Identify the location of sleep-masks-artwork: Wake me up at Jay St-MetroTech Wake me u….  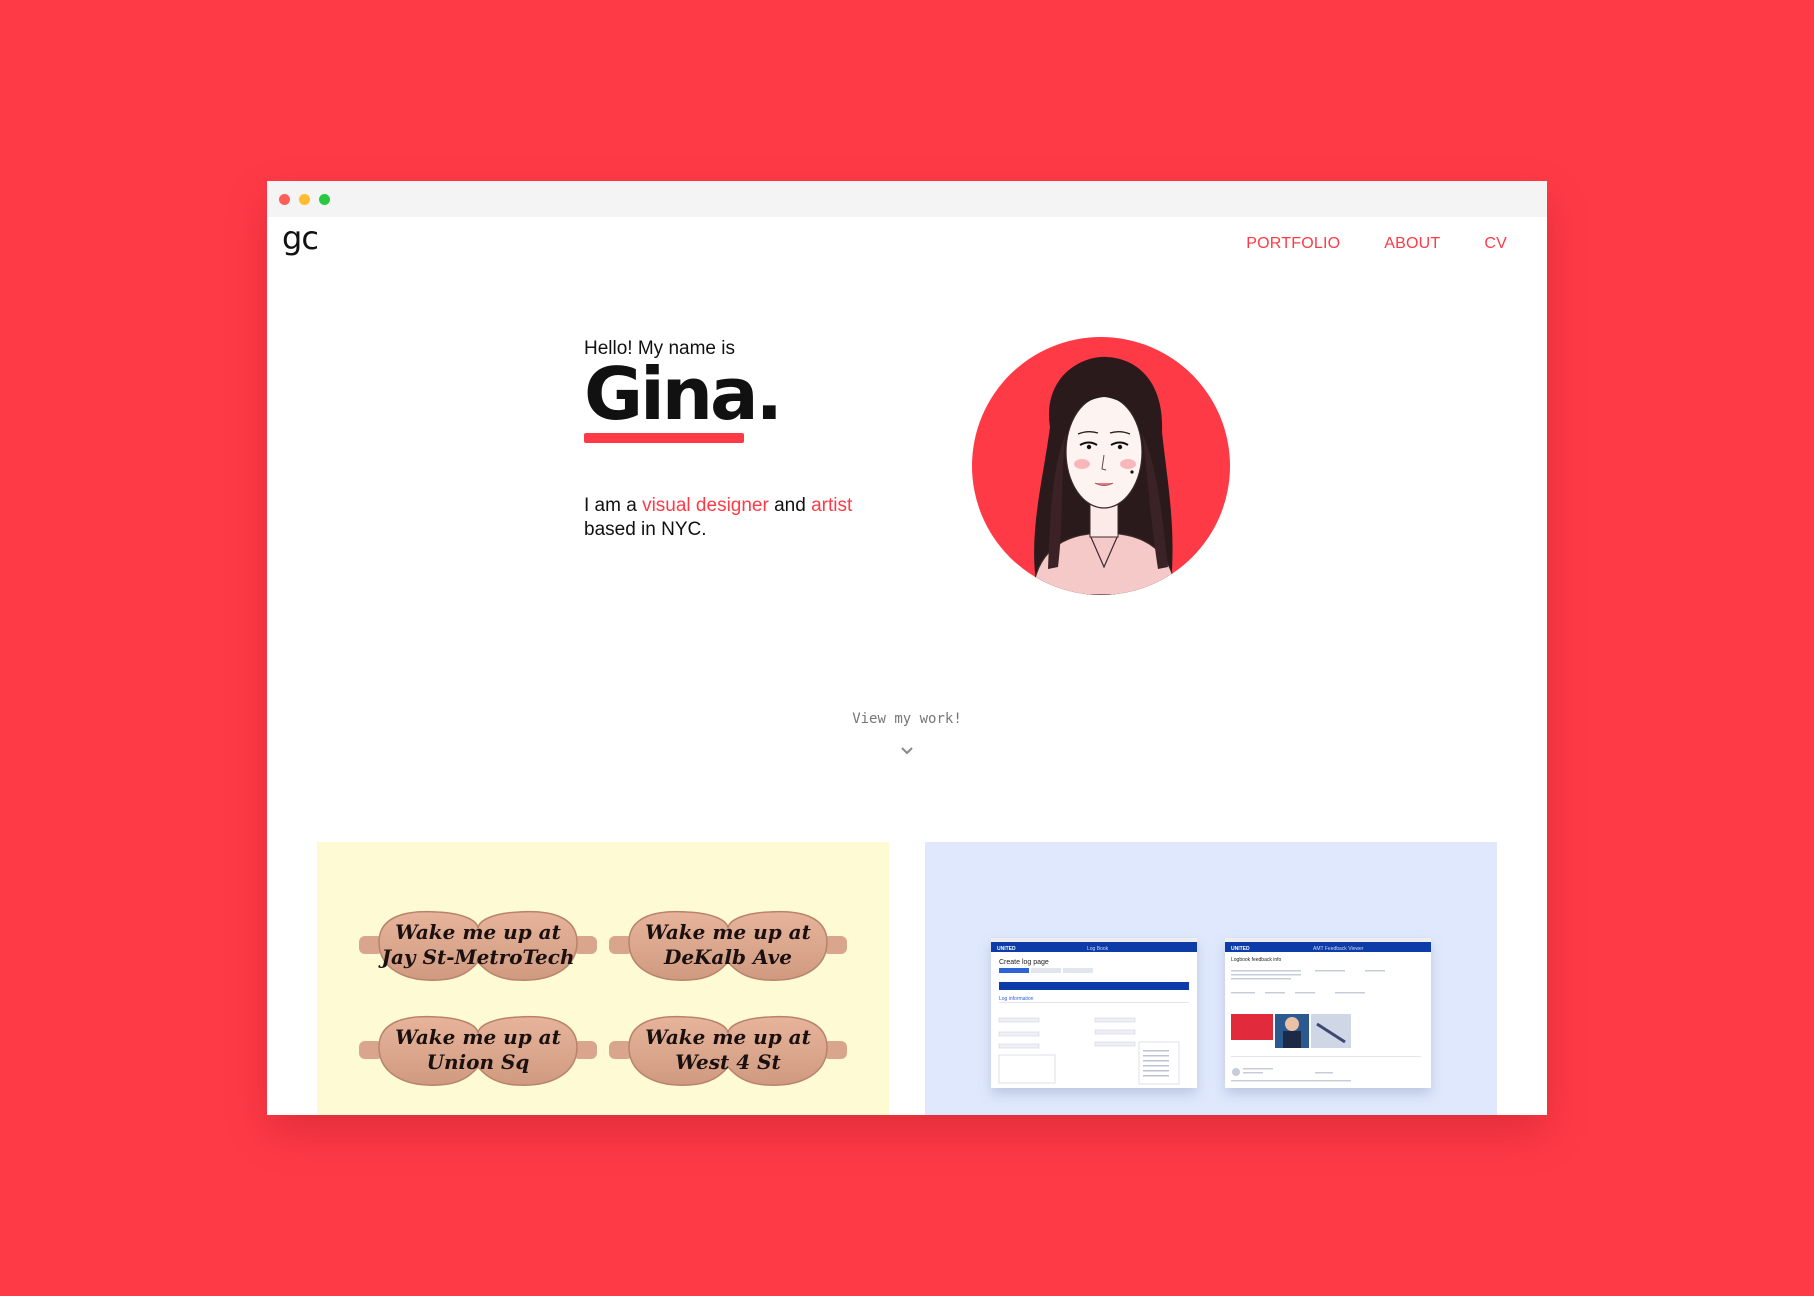
(603, 998).